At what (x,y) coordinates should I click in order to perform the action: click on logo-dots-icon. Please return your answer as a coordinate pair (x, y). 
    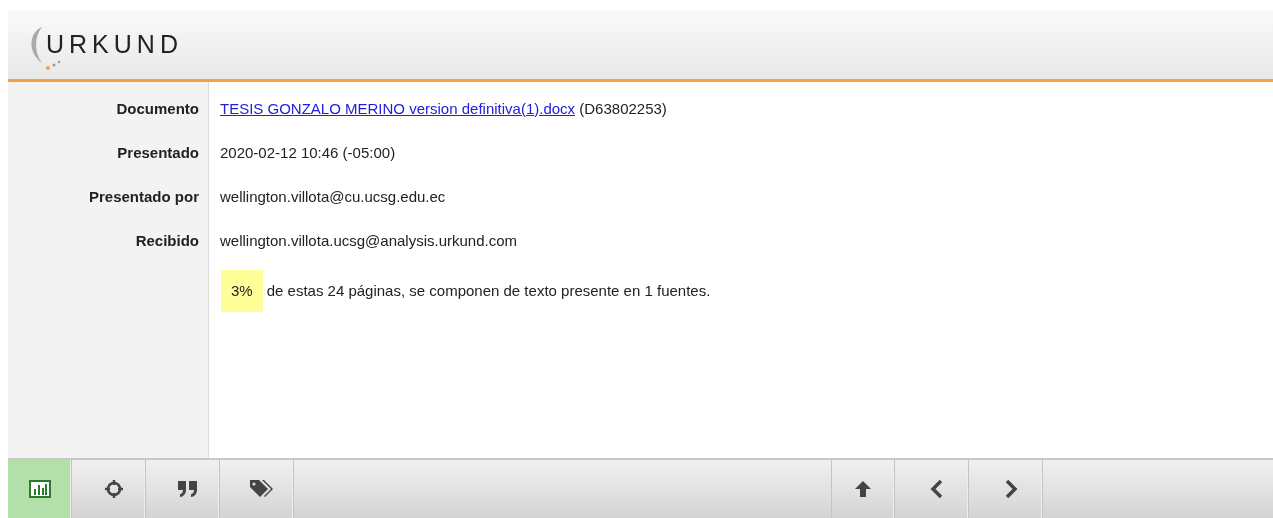
    Looking at the image, I should click on (52, 64).